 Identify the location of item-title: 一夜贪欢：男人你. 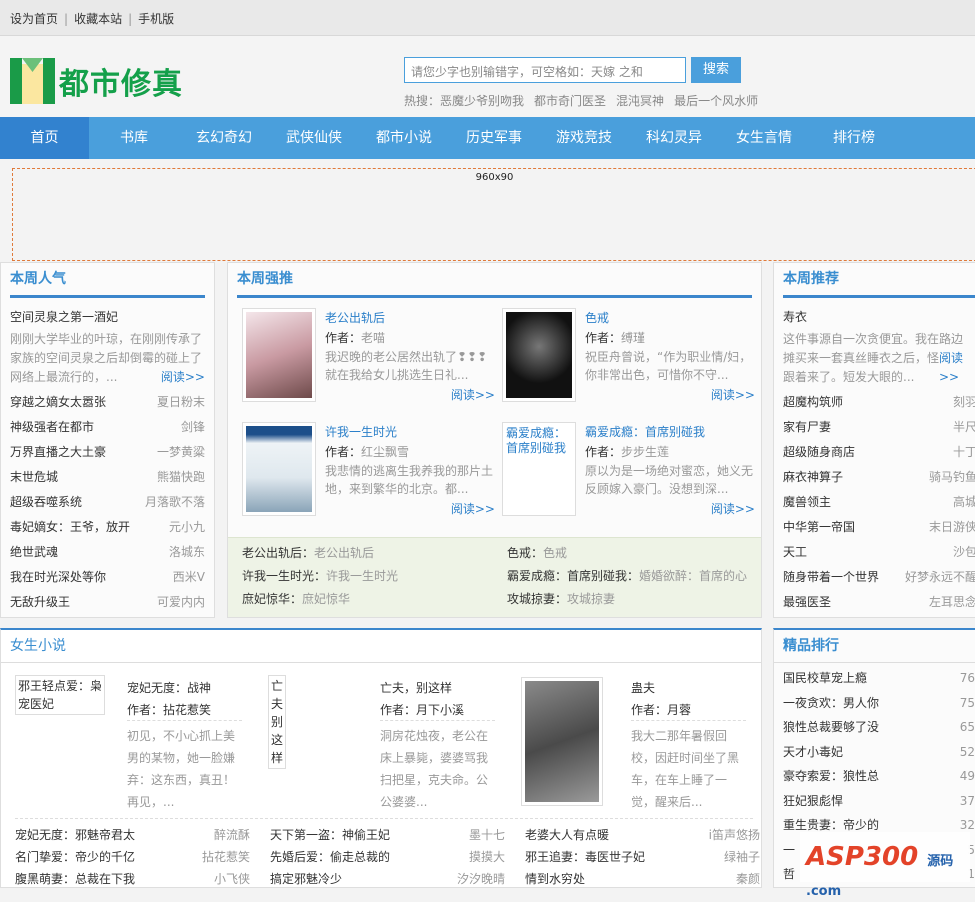
(831, 703).